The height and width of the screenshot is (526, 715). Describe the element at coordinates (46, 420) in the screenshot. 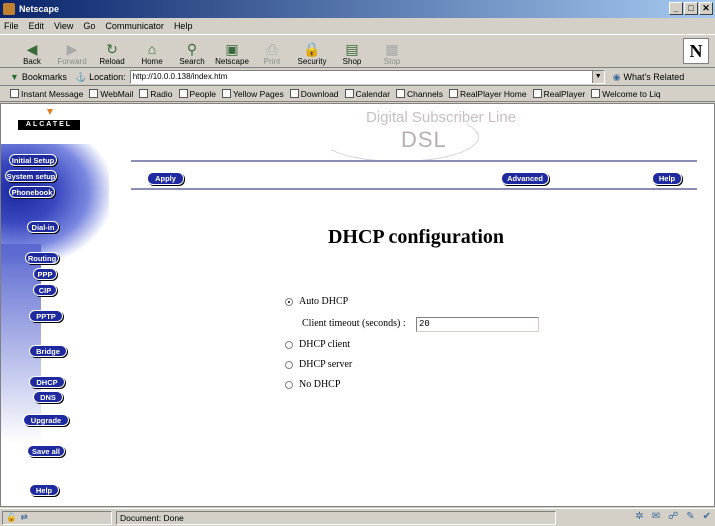

I see `nav-upgrade-button: Upgrade` at that location.